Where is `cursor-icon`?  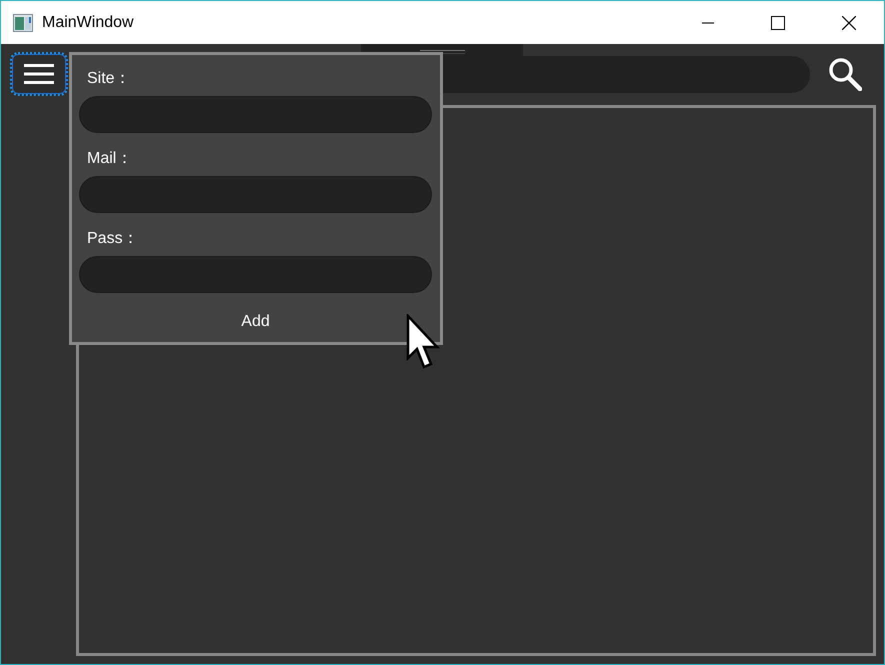
cursor-icon is located at coordinates (424, 342).